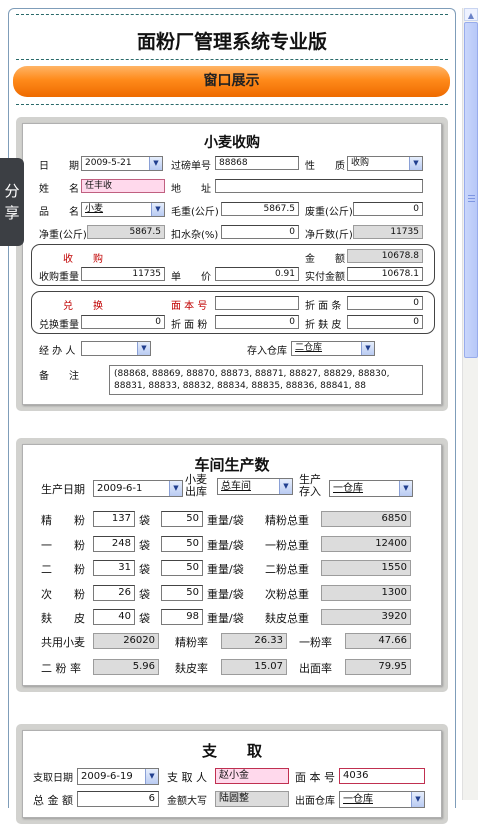  What do you see at coordinates (231, 81) in the screenshot?
I see `window-display-button: 窗口展示` at bounding box center [231, 81].